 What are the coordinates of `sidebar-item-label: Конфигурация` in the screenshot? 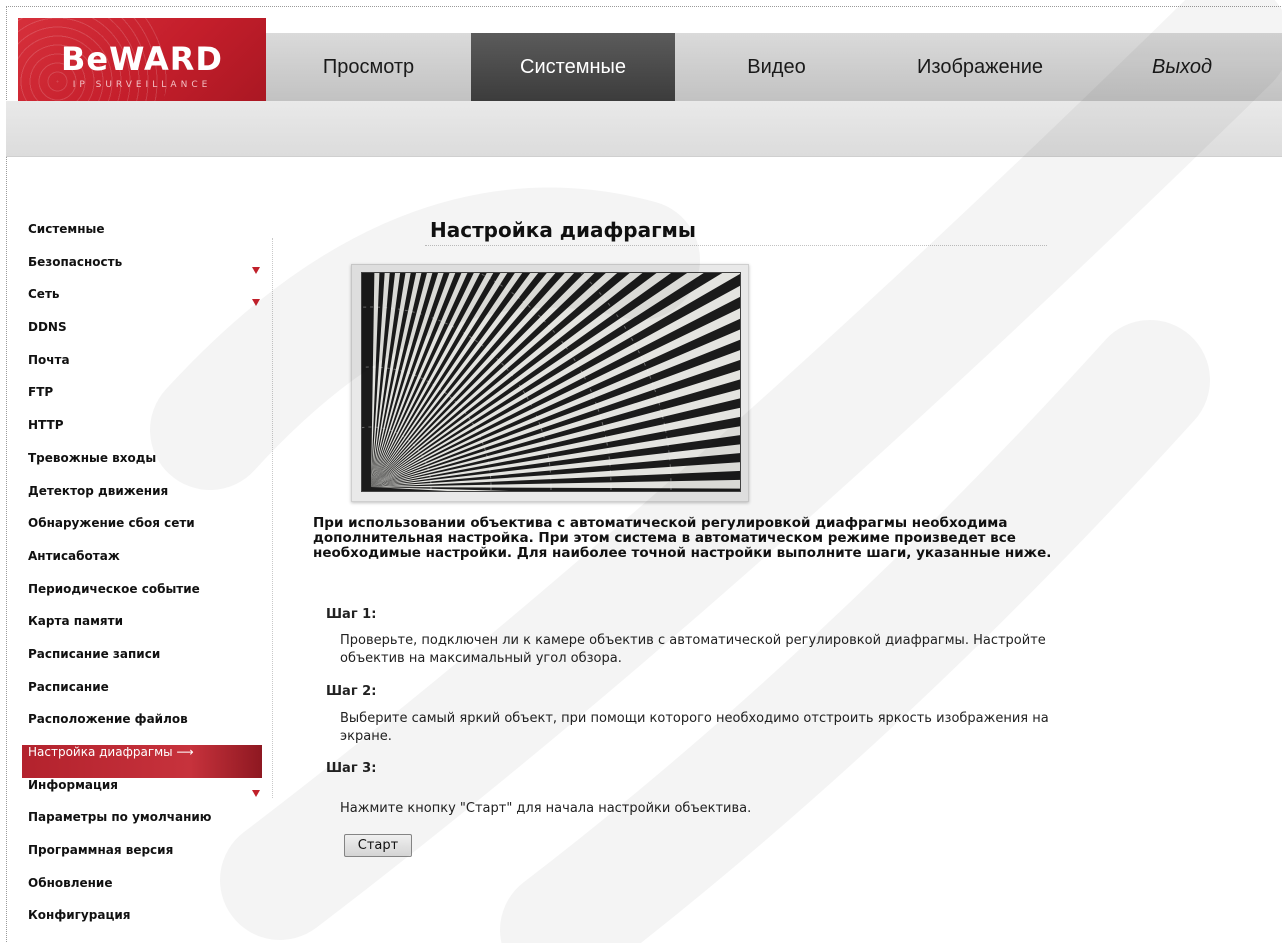 It's located at (79, 915).